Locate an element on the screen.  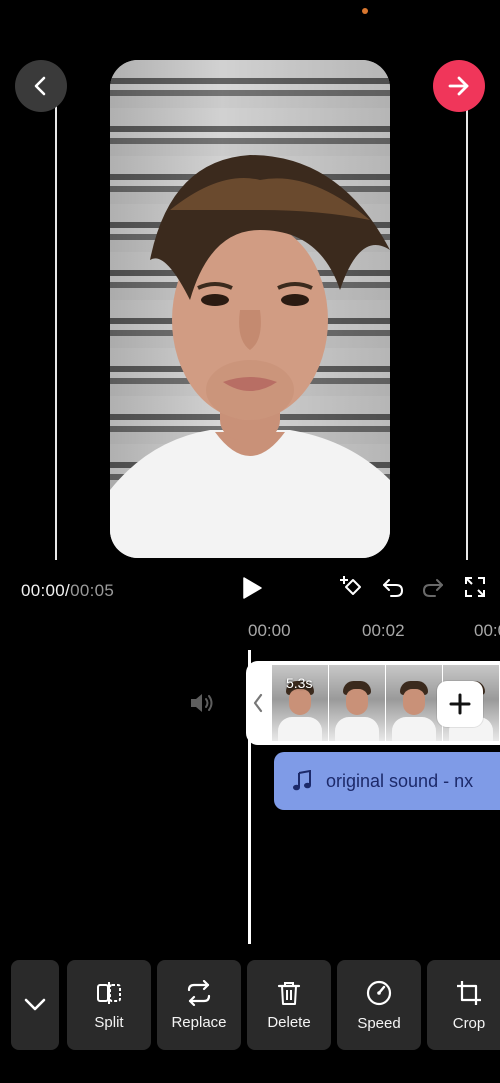
speed-label: Speed is located at coordinates (379, 1023).